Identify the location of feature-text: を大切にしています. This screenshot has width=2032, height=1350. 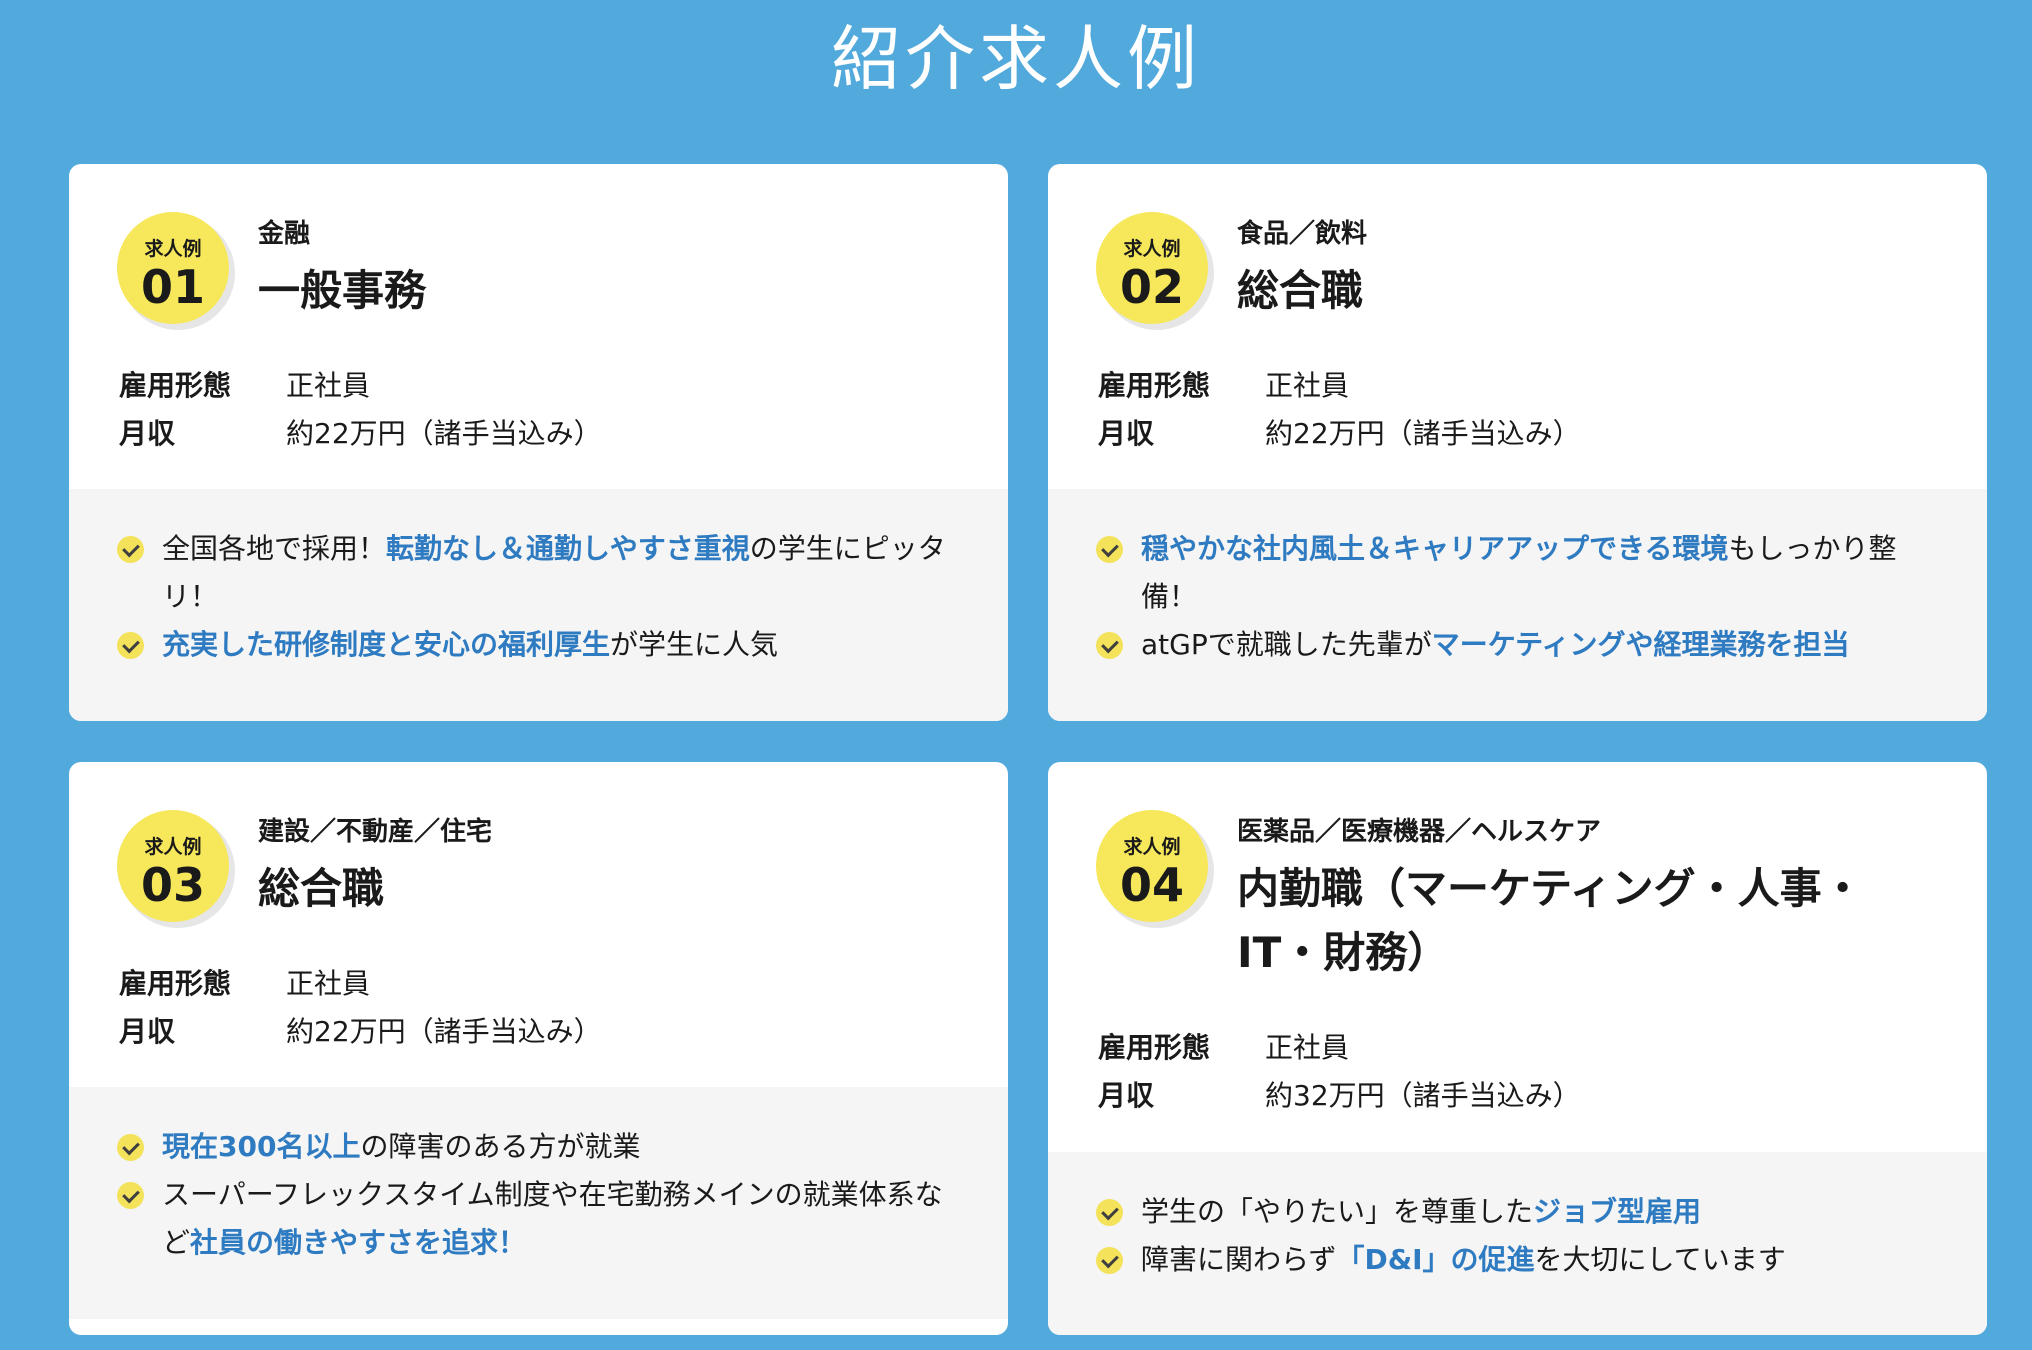
(1660, 1259).